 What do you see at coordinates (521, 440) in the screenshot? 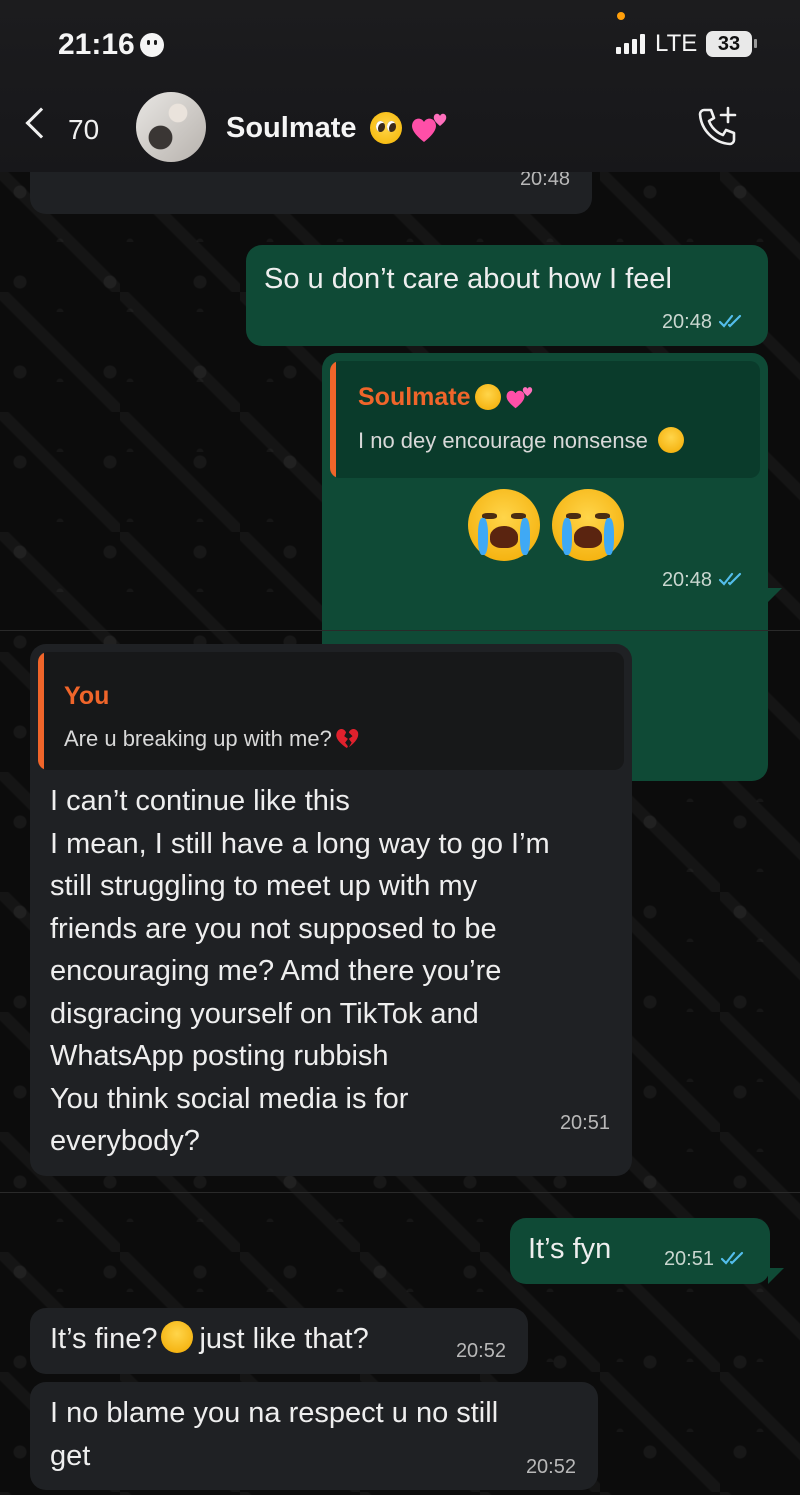
I see `quoted-text: I no dey encourage nonsense` at bounding box center [521, 440].